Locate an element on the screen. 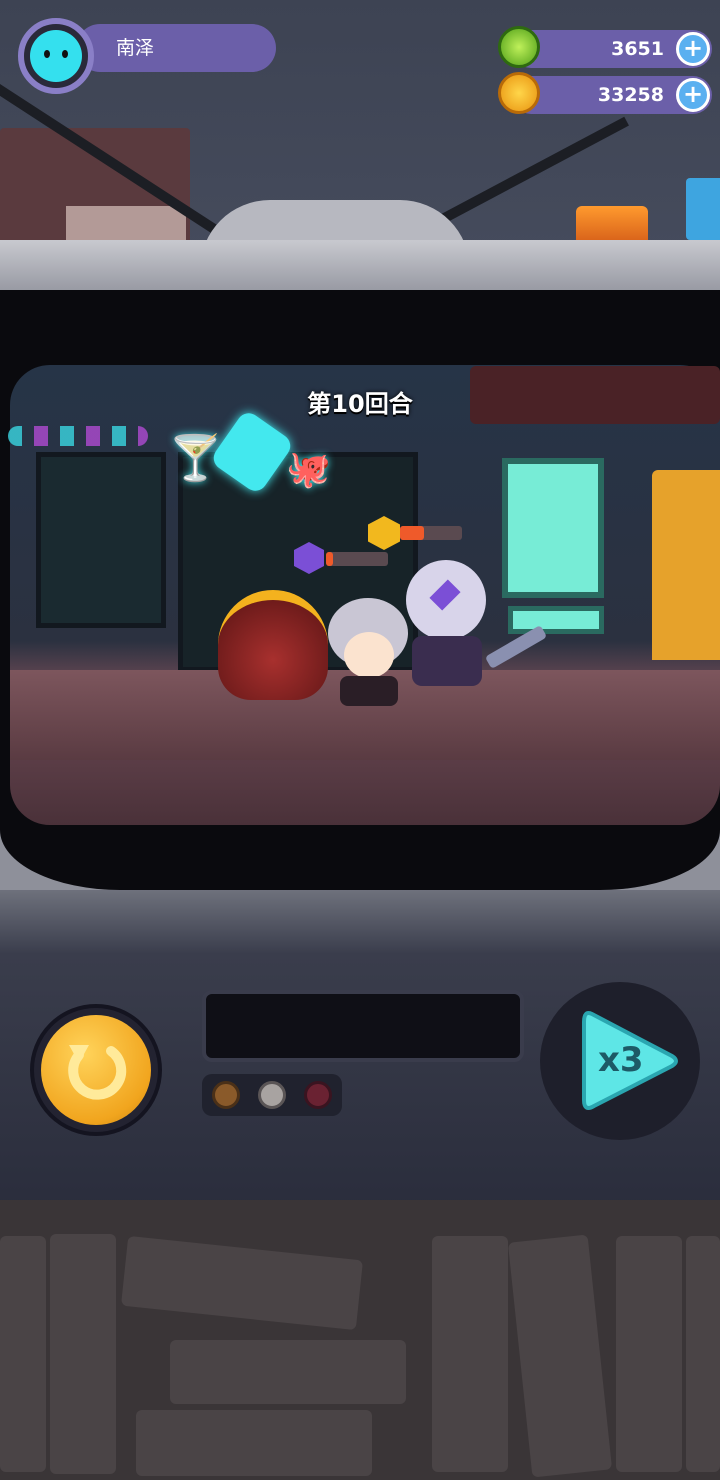  neon-sign-right is located at coordinates (595, 395).